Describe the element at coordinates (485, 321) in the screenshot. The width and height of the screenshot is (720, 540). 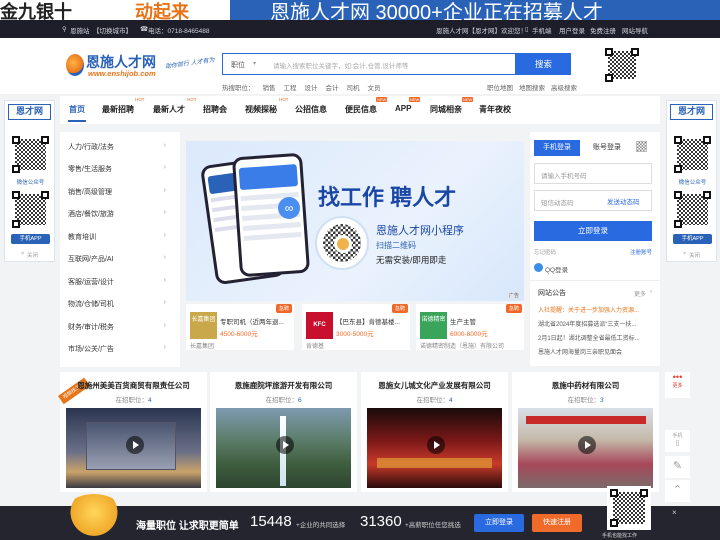
I see `job-title: 生产主管` at that location.